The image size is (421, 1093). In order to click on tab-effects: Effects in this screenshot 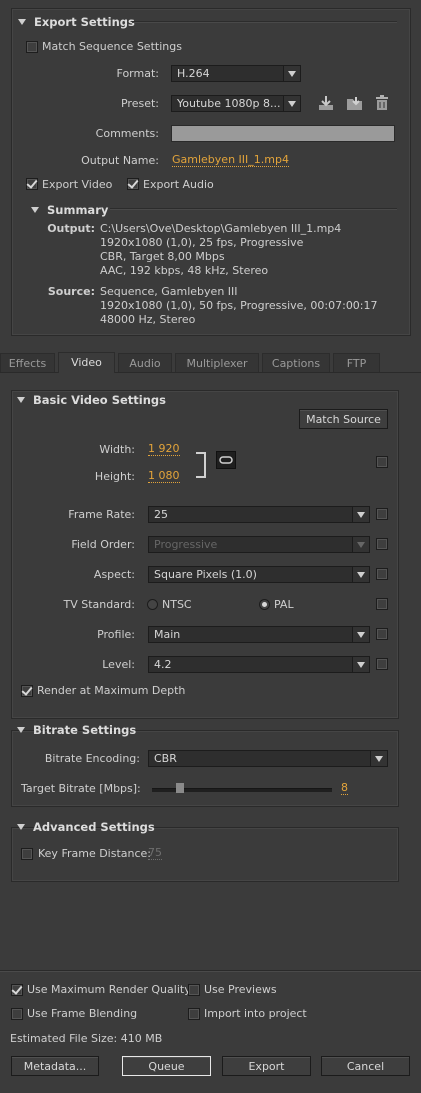, I will do `click(27, 362)`.